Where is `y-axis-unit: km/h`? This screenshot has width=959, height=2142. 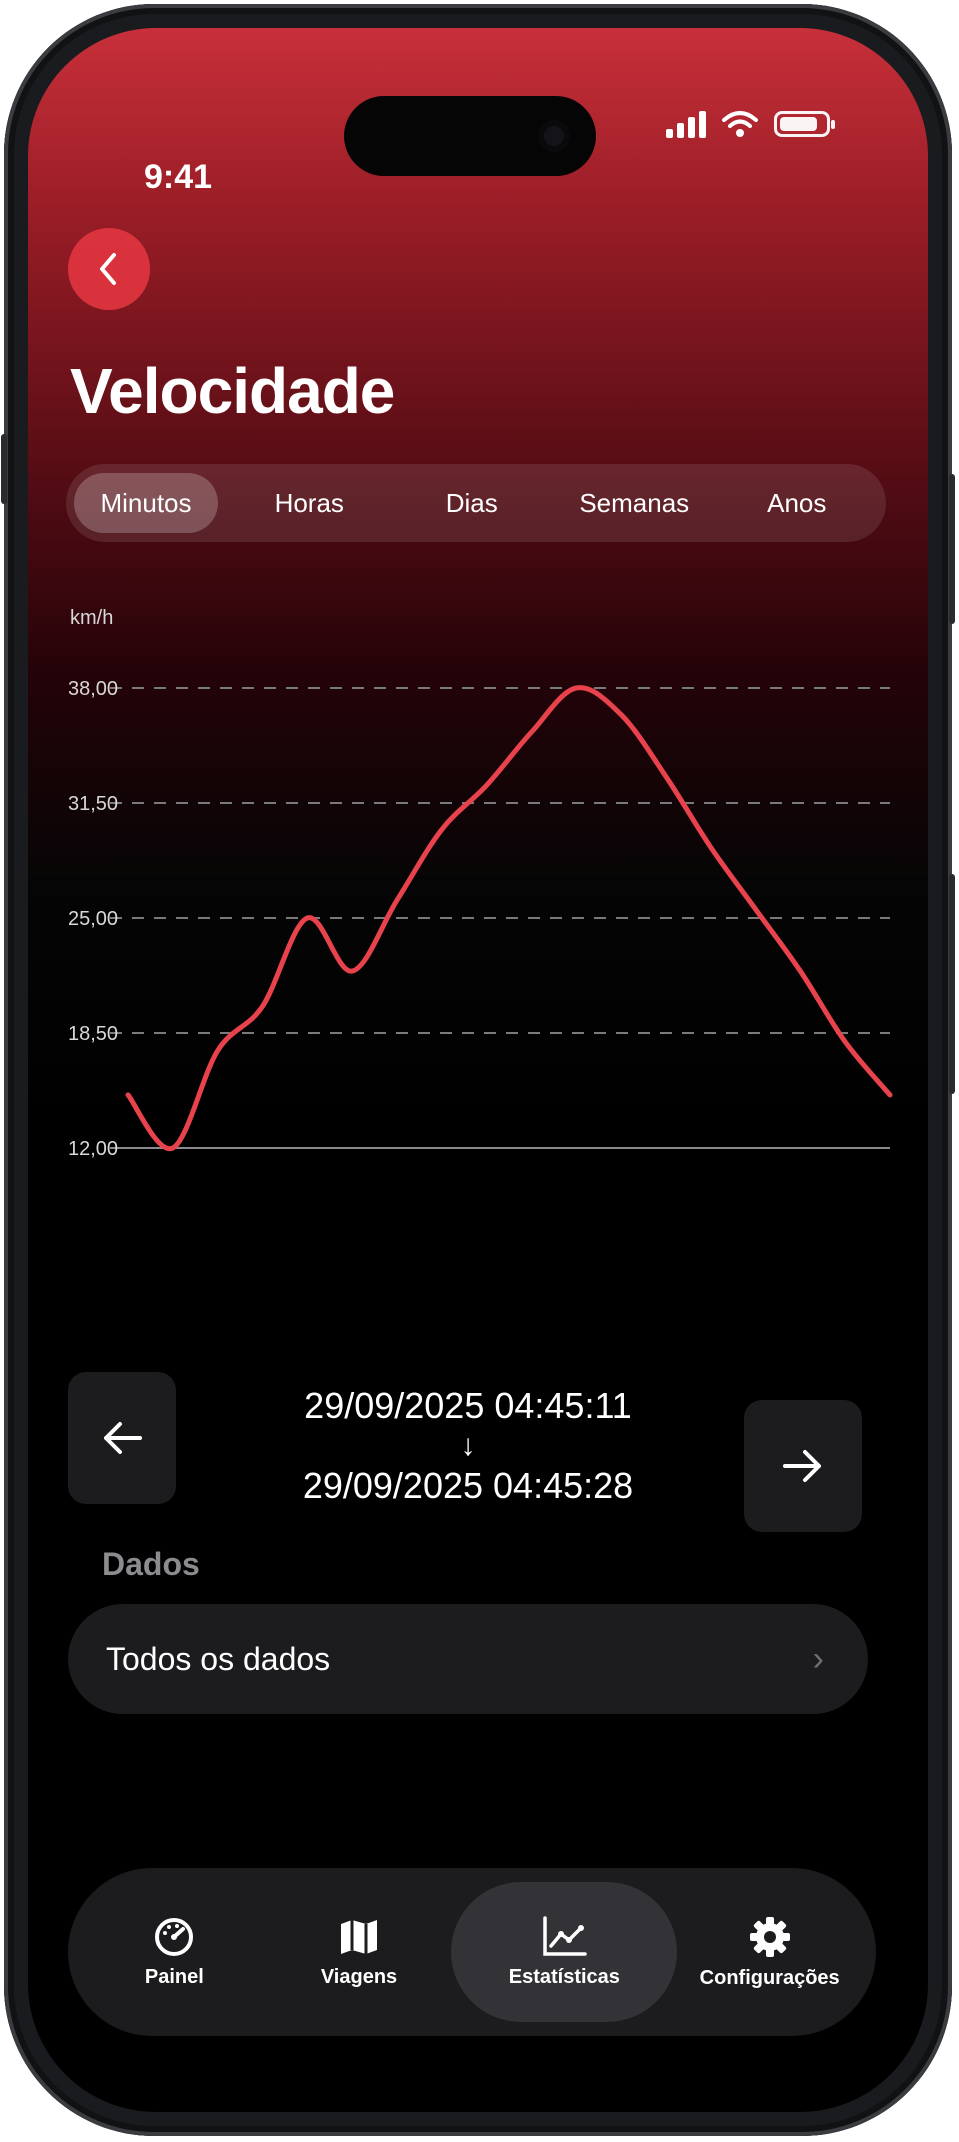
y-axis-unit: km/h is located at coordinates (91, 618).